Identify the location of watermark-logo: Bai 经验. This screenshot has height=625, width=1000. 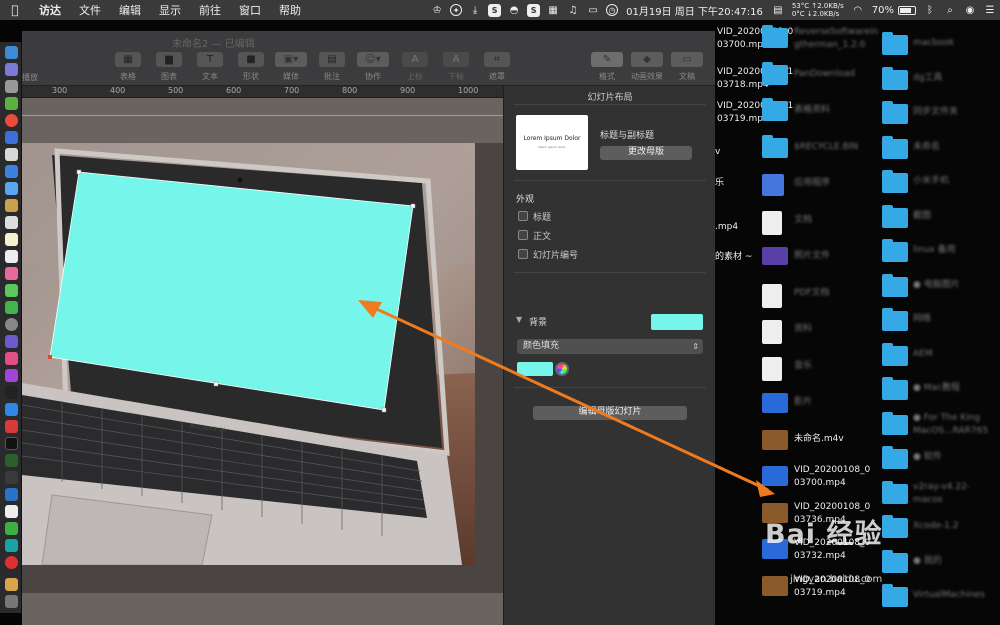
(824, 534).